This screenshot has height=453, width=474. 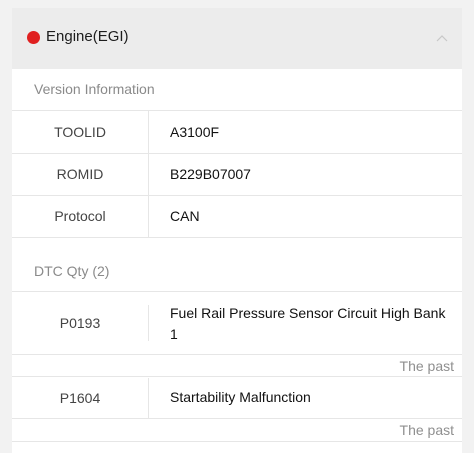 What do you see at coordinates (80, 323) in the screenshot?
I see `dtc-code: P0193` at bounding box center [80, 323].